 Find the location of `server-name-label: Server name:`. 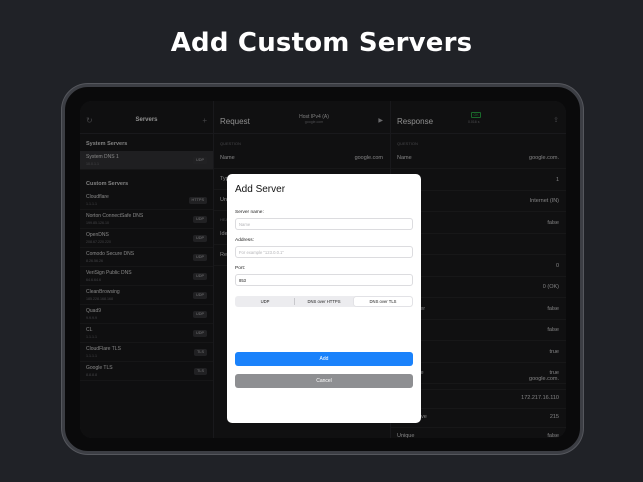

server-name-label: Server name: is located at coordinates (249, 212).